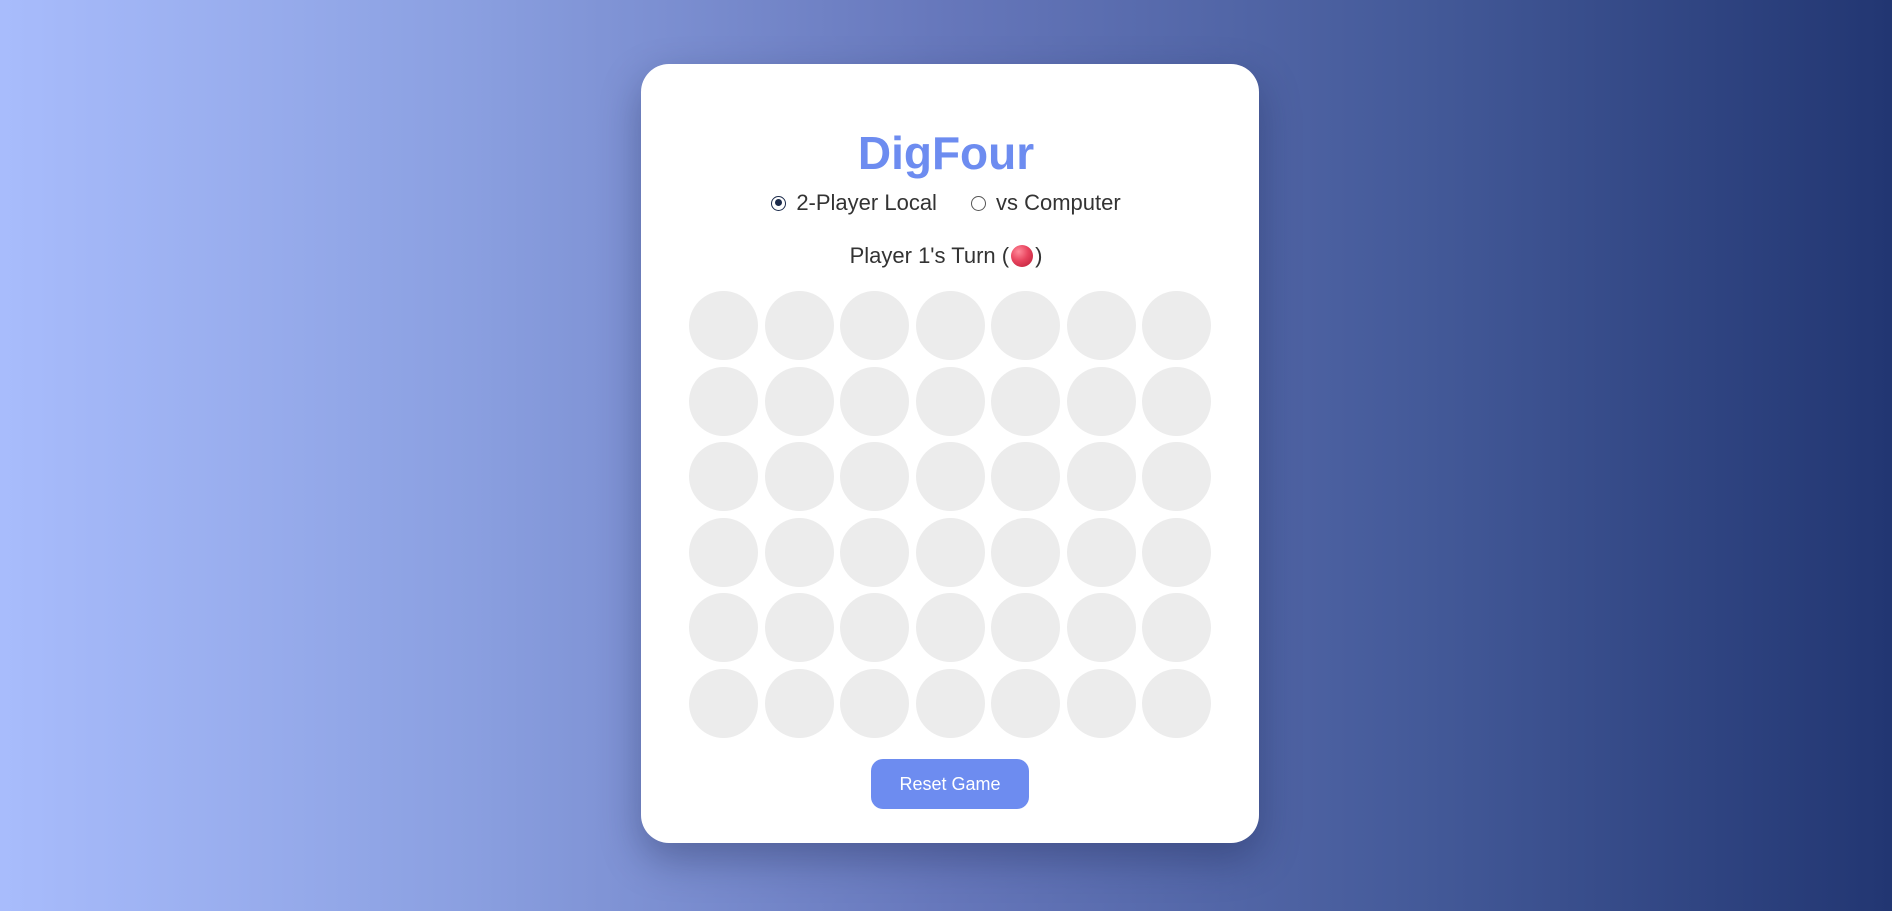 This screenshot has height=911, width=1892. I want to click on turn-status-suffix: ), so click(1039, 255).